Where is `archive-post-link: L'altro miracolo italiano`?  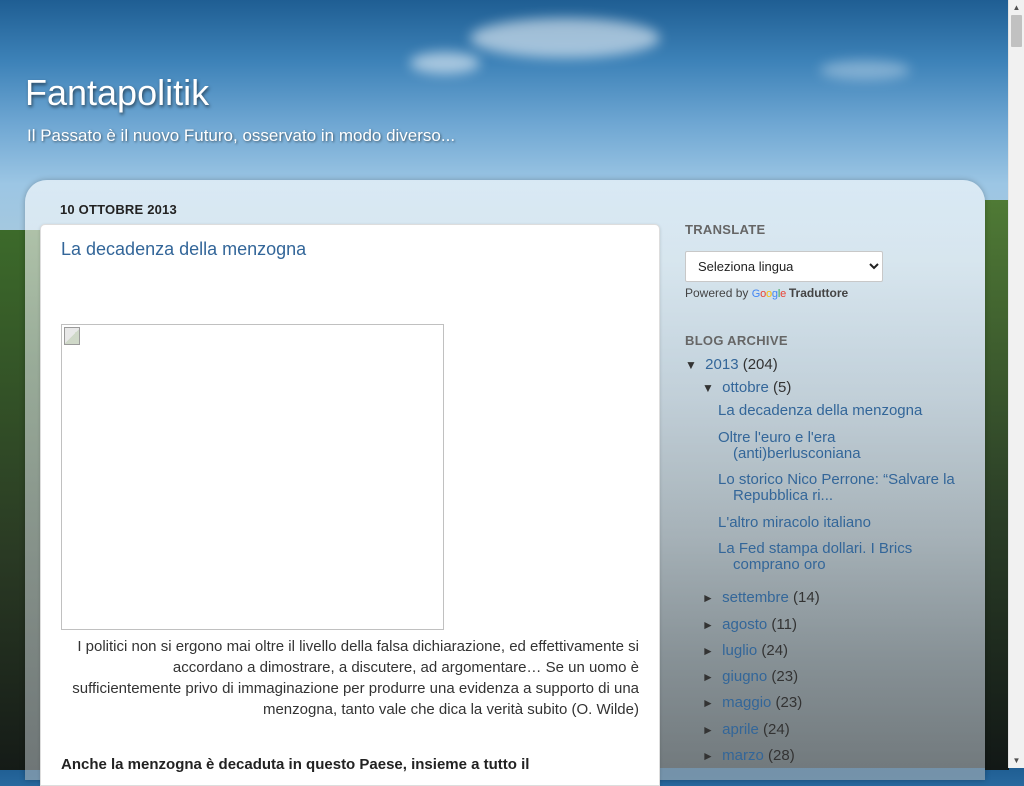
archive-post-link: L'altro miracolo italiano is located at coordinates (841, 523).